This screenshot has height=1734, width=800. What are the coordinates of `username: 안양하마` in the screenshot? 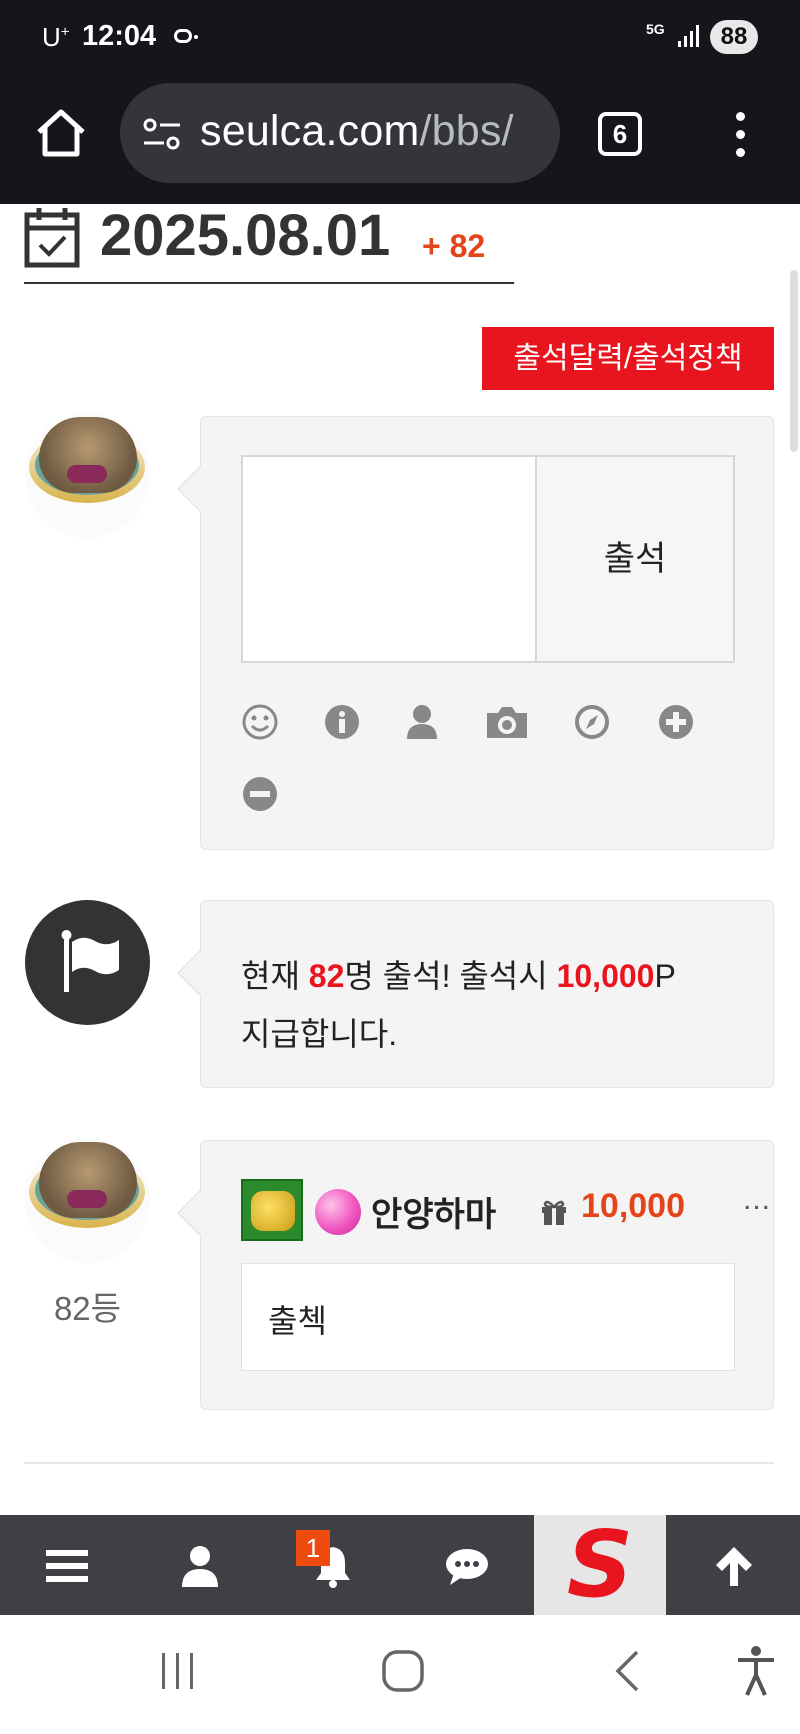 It's located at (433, 1211).